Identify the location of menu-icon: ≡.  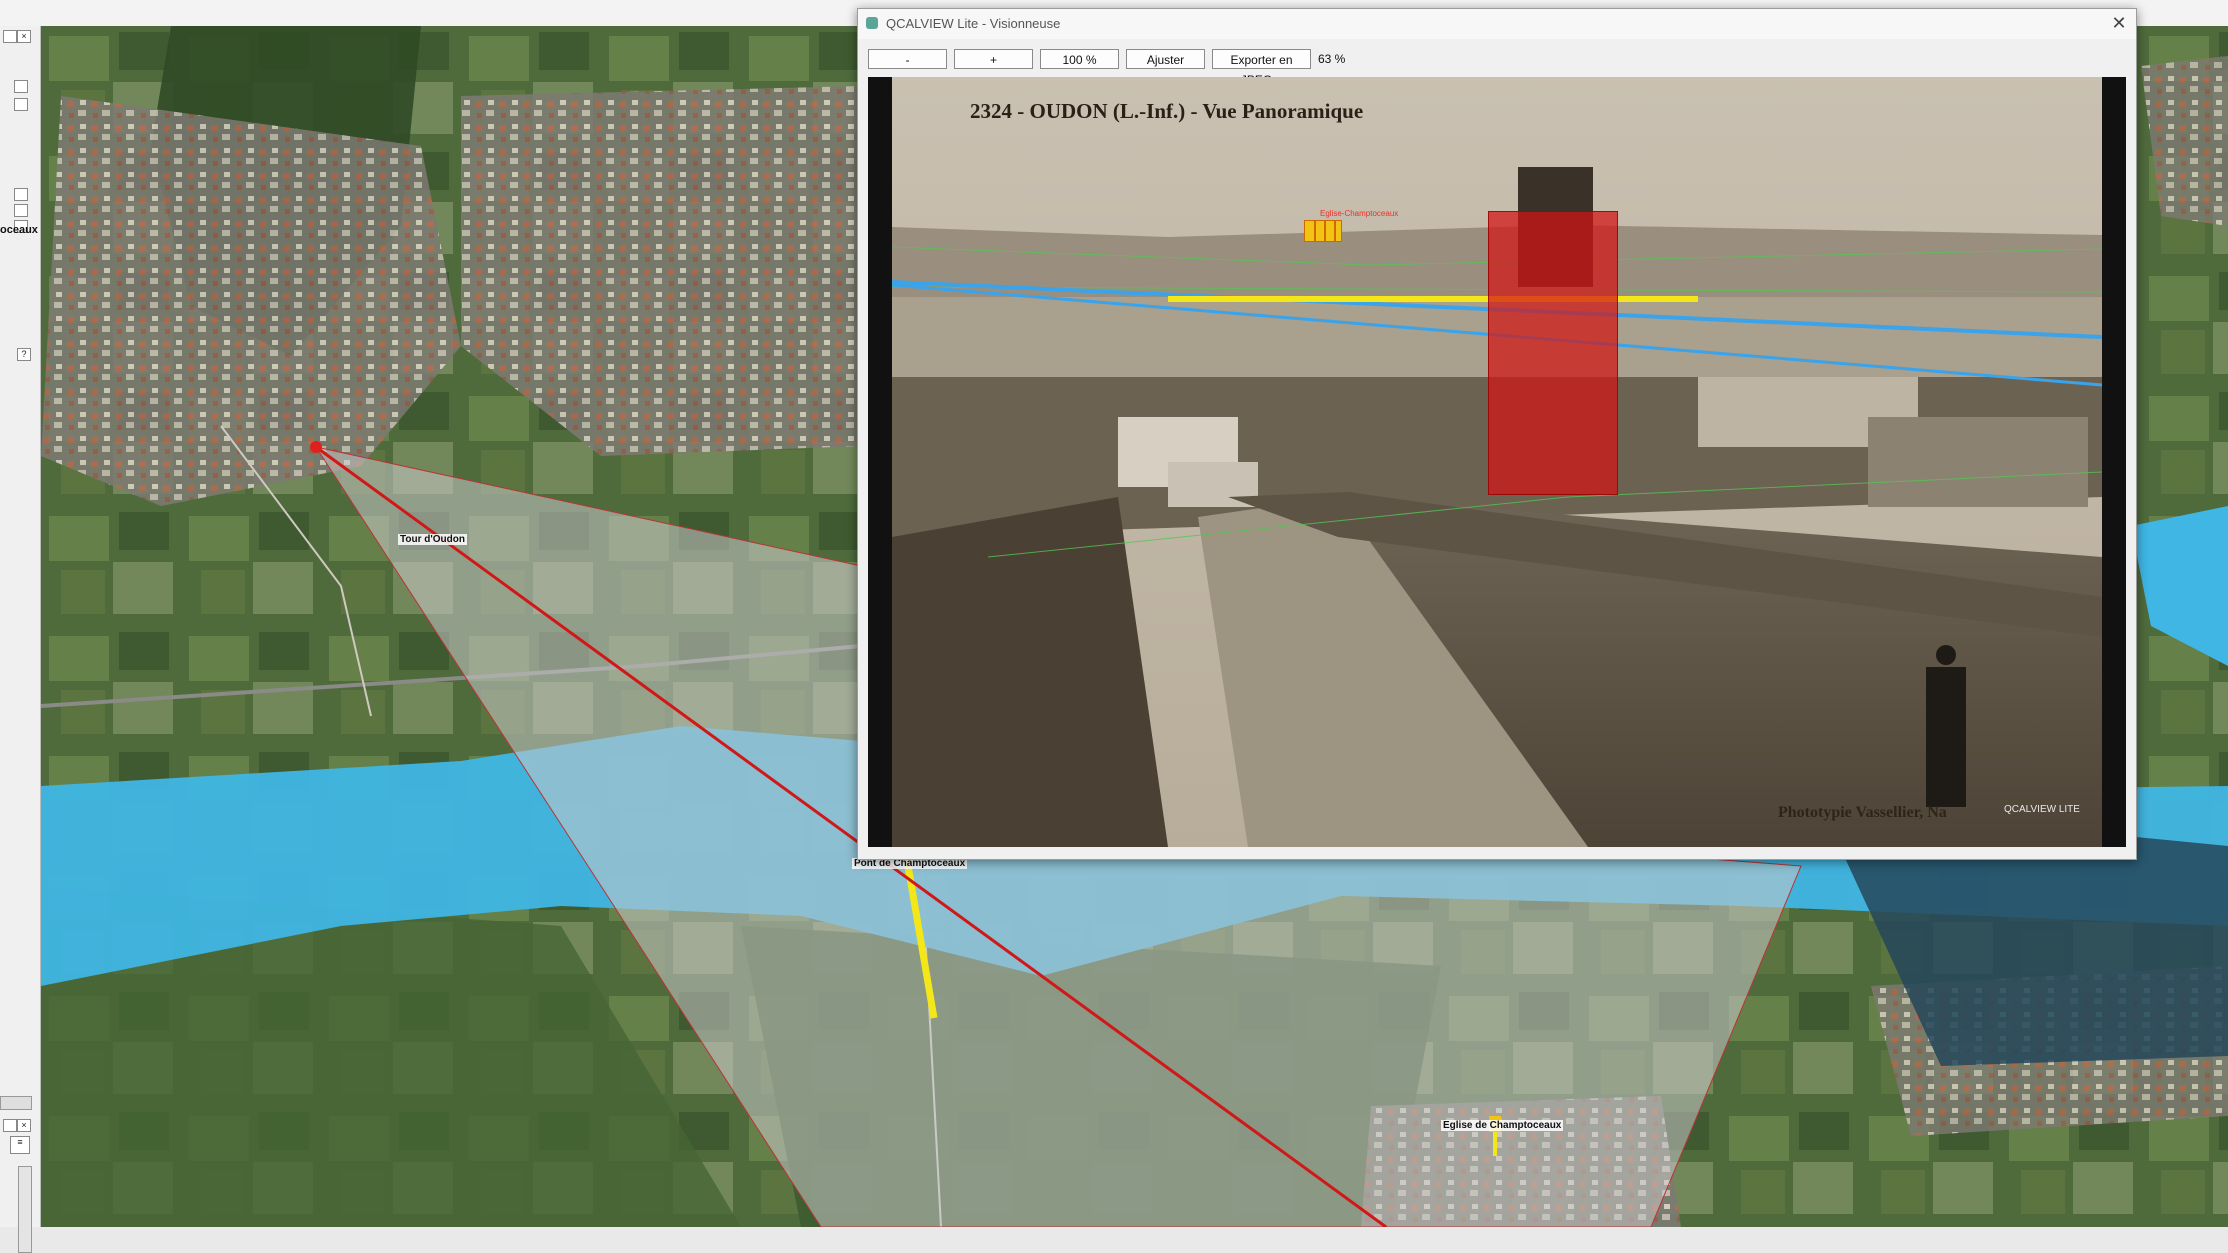
(20, 1145).